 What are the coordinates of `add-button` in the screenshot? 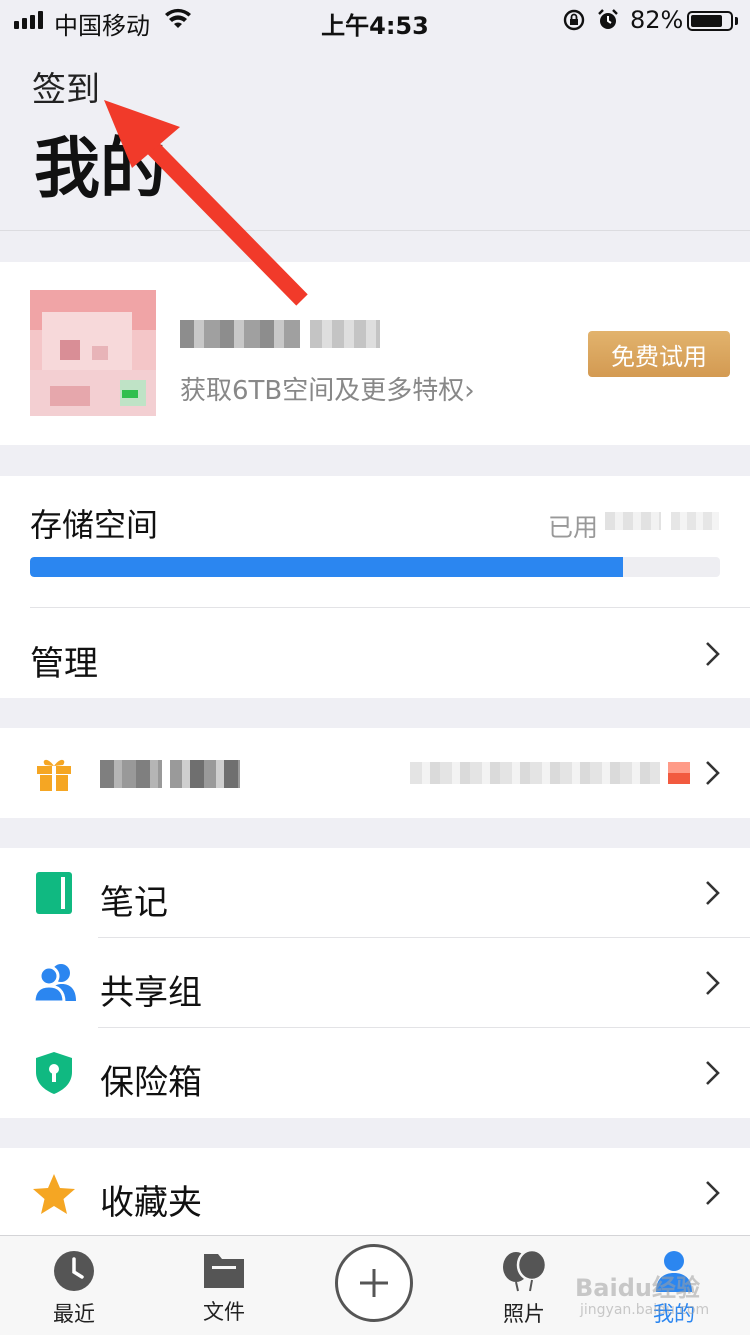 It's located at (374, 1283).